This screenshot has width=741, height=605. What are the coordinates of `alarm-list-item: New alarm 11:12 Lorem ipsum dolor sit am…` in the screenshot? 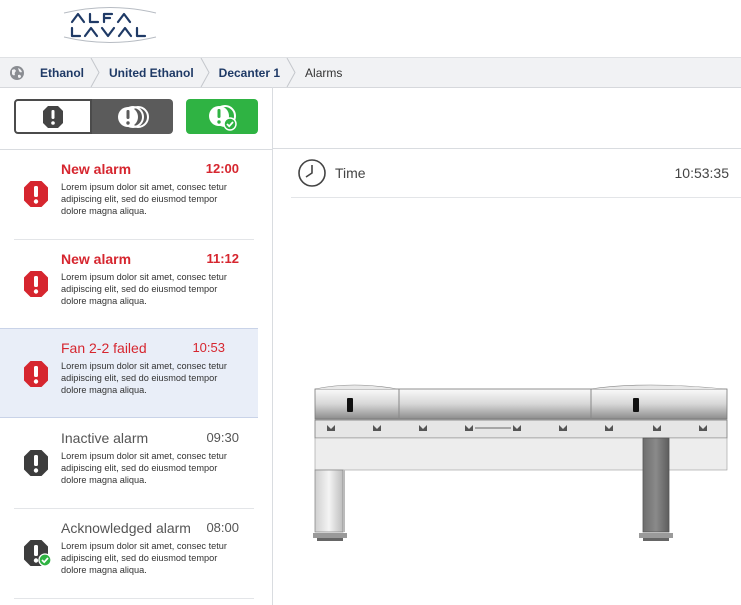 It's located at (134, 285).